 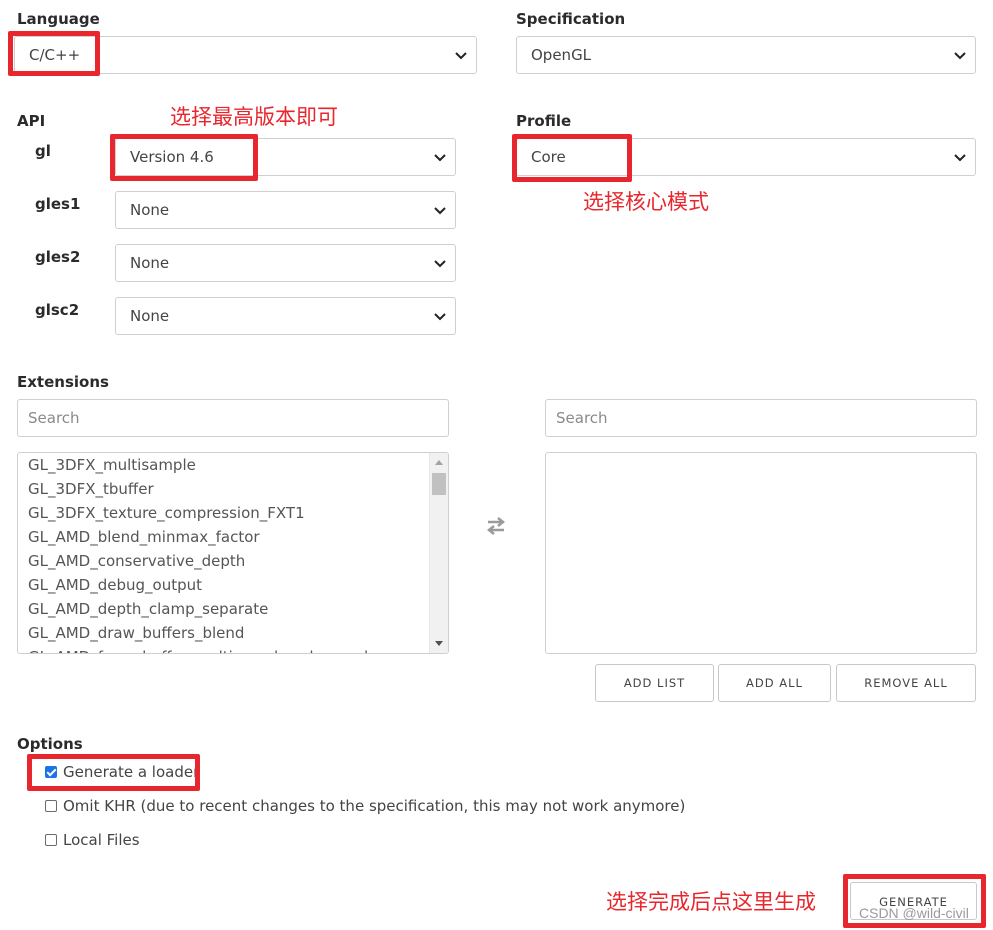 What do you see at coordinates (43, 151) in the screenshot?
I see `api-row-gl-label: gl` at bounding box center [43, 151].